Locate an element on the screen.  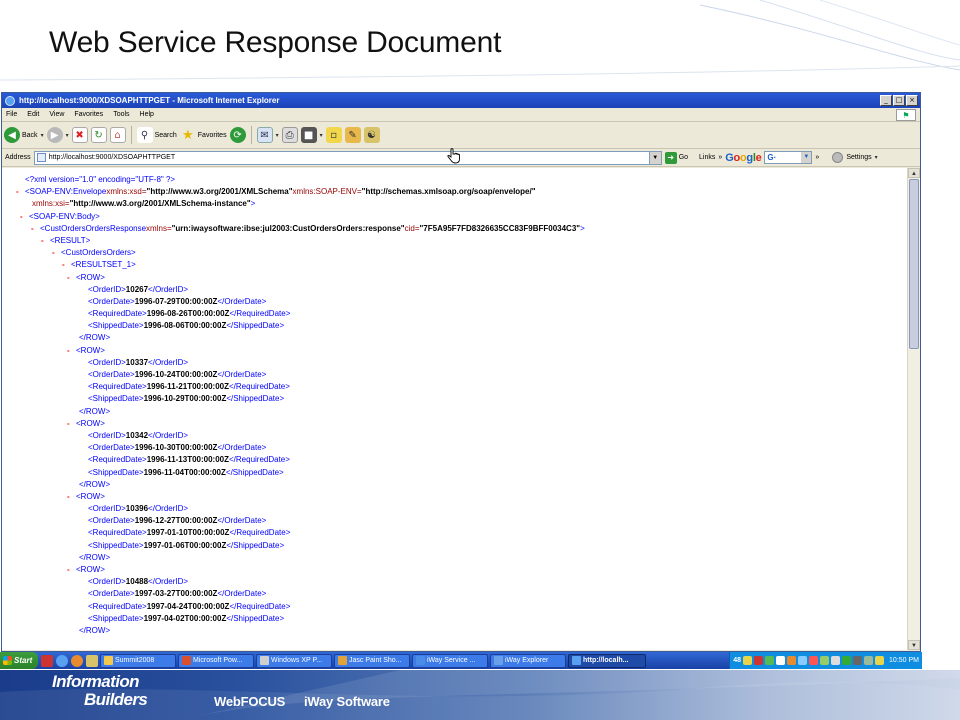
tray-volume-icon is located at coordinates (836, 660).